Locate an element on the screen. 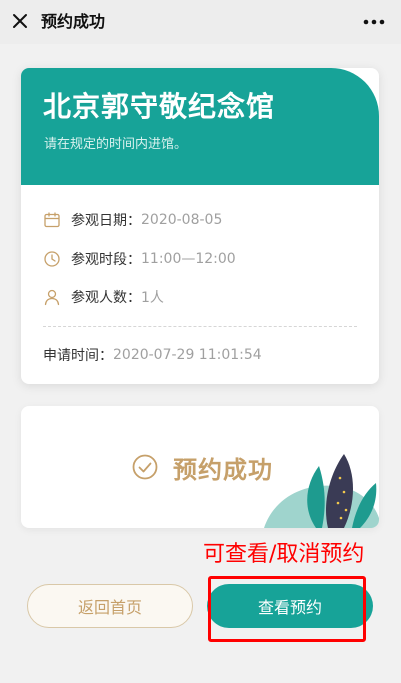  apply-time-value: 2020-07-29 11:01:54 is located at coordinates (187, 355).